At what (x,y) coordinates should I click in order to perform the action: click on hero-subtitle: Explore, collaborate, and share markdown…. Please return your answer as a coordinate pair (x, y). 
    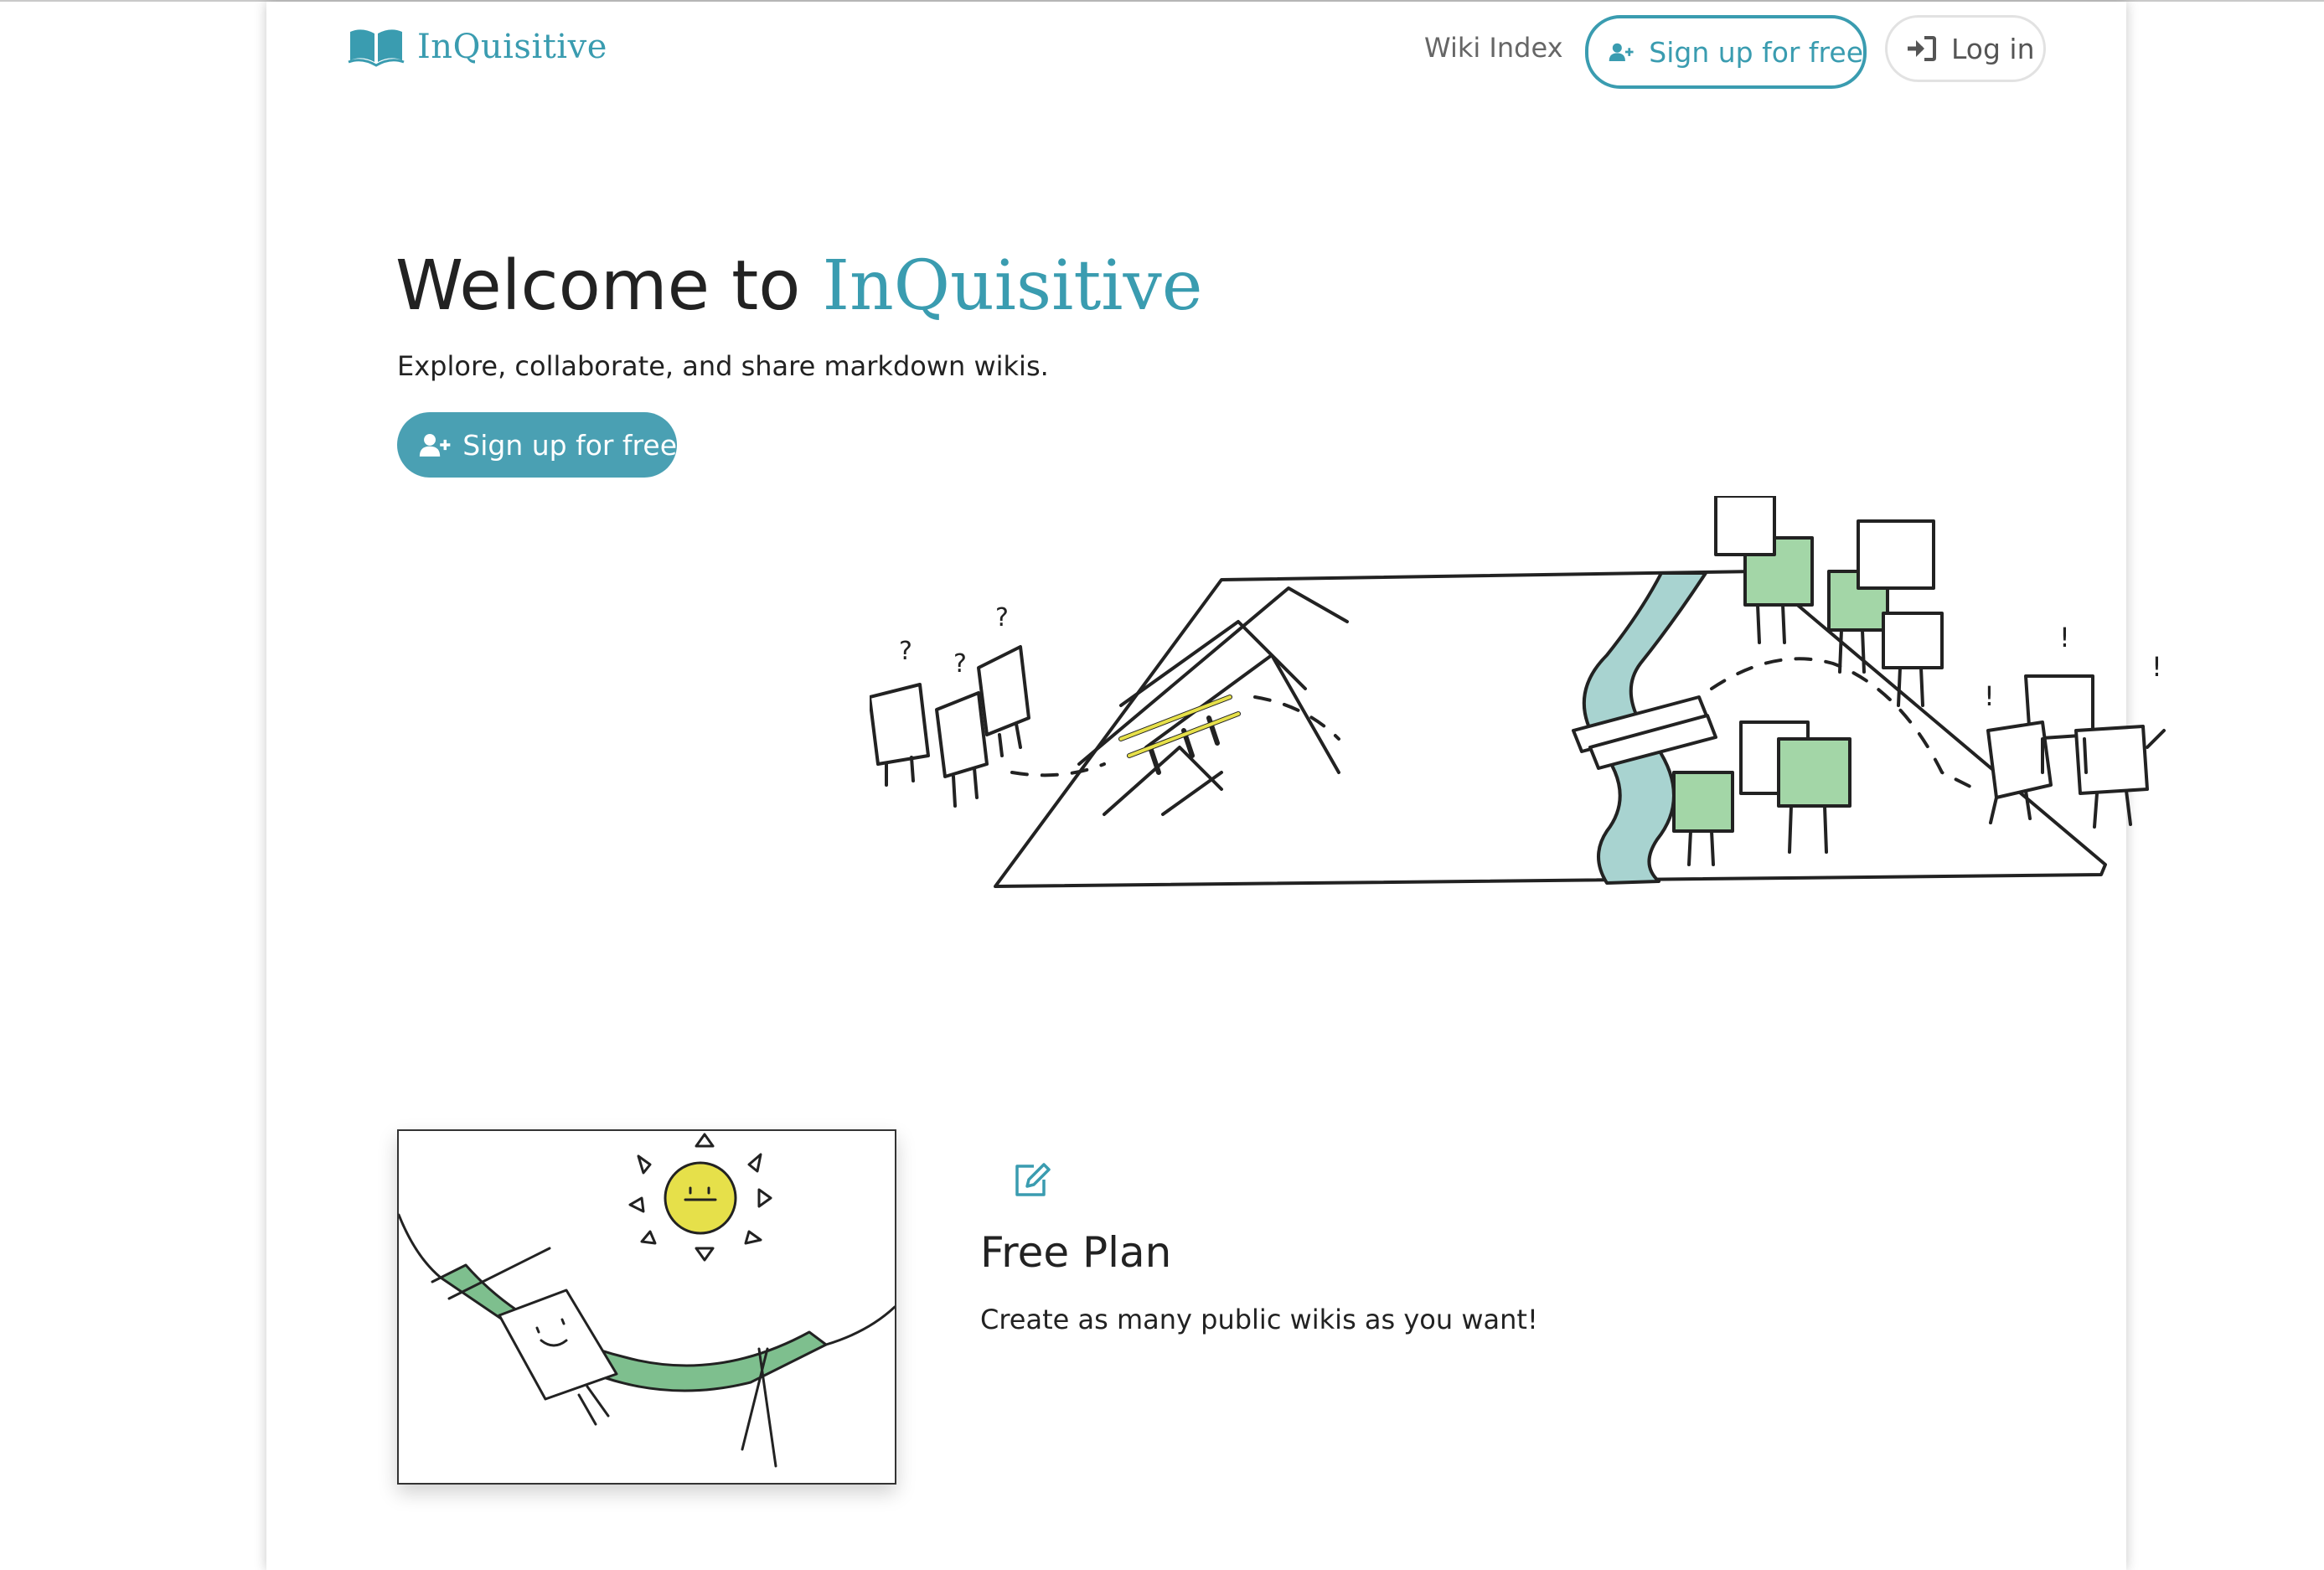
    Looking at the image, I should click on (723, 366).